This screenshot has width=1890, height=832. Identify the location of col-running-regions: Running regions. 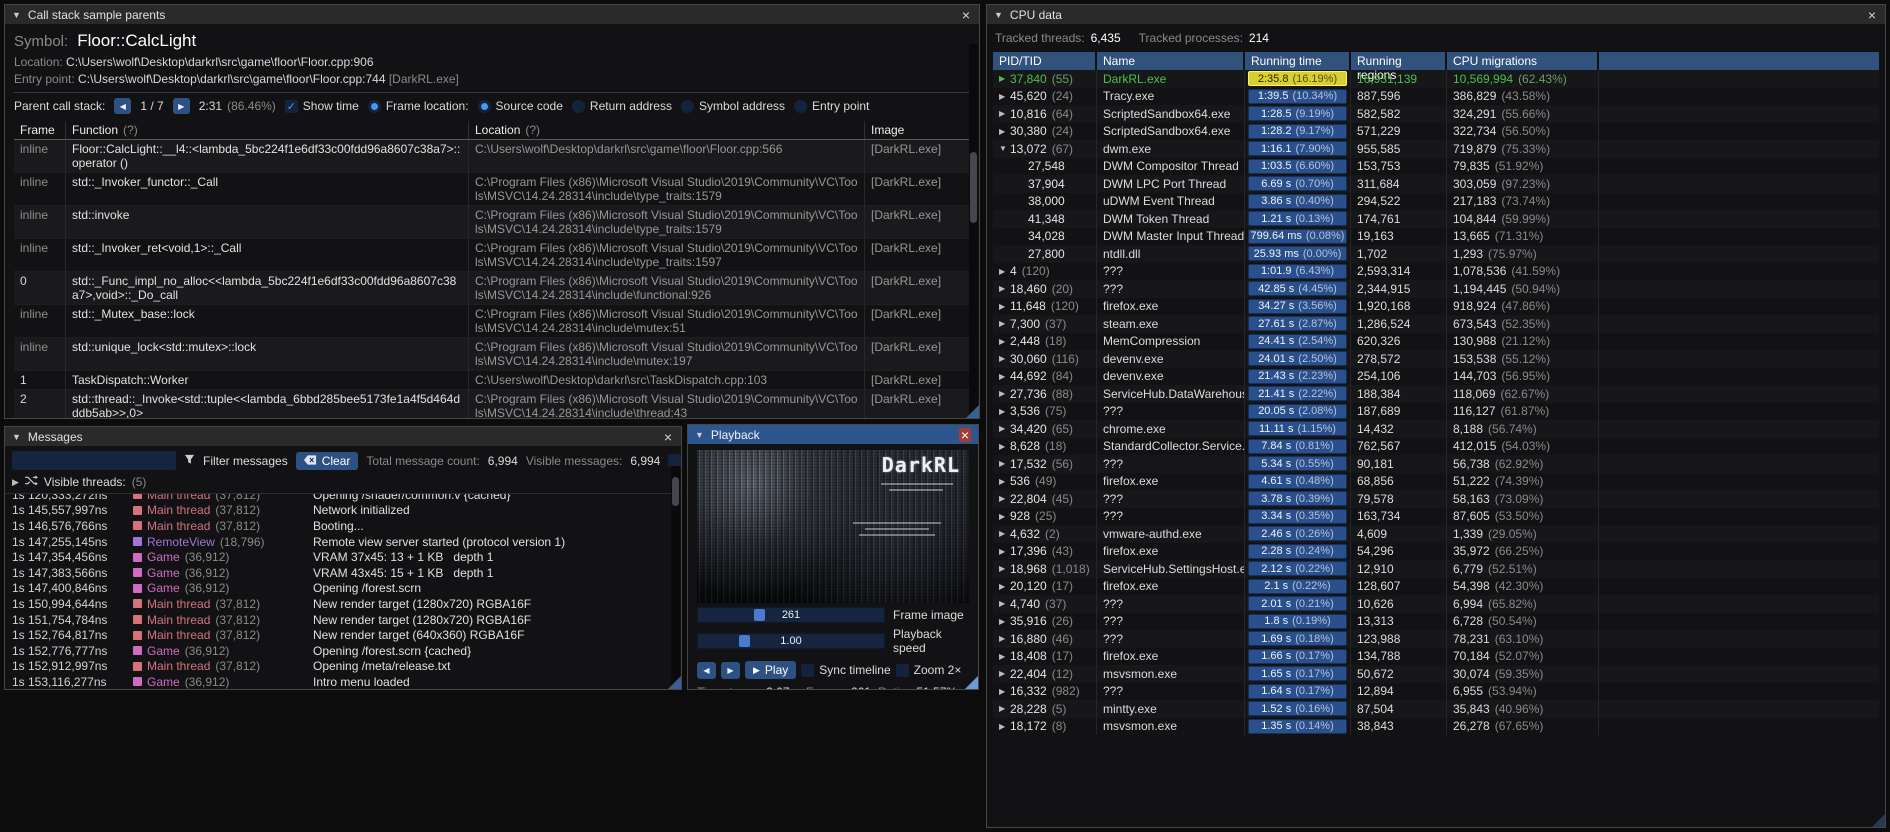
(1399, 67).